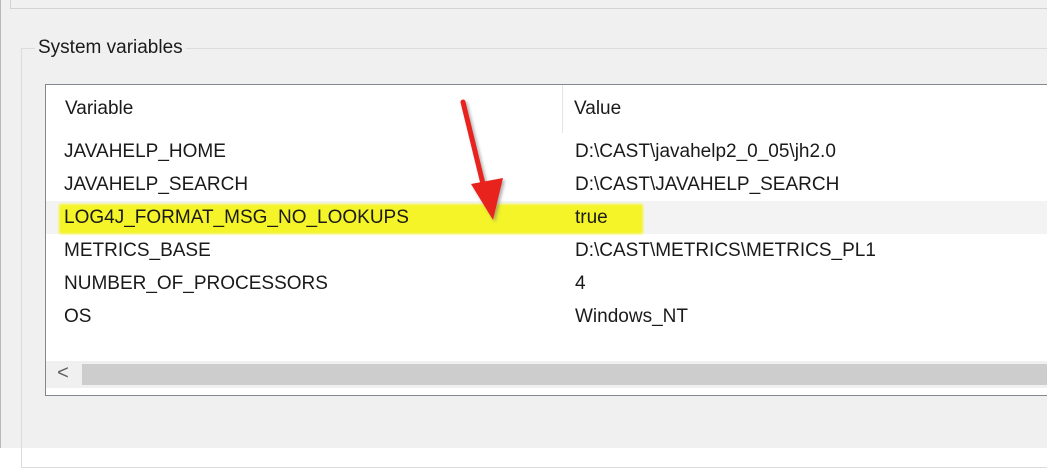 This screenshot has height=468, width=1047. Describe the element at coordinates (564, 374) in the screenshot. I see `scrollbar-thumb` at that location.